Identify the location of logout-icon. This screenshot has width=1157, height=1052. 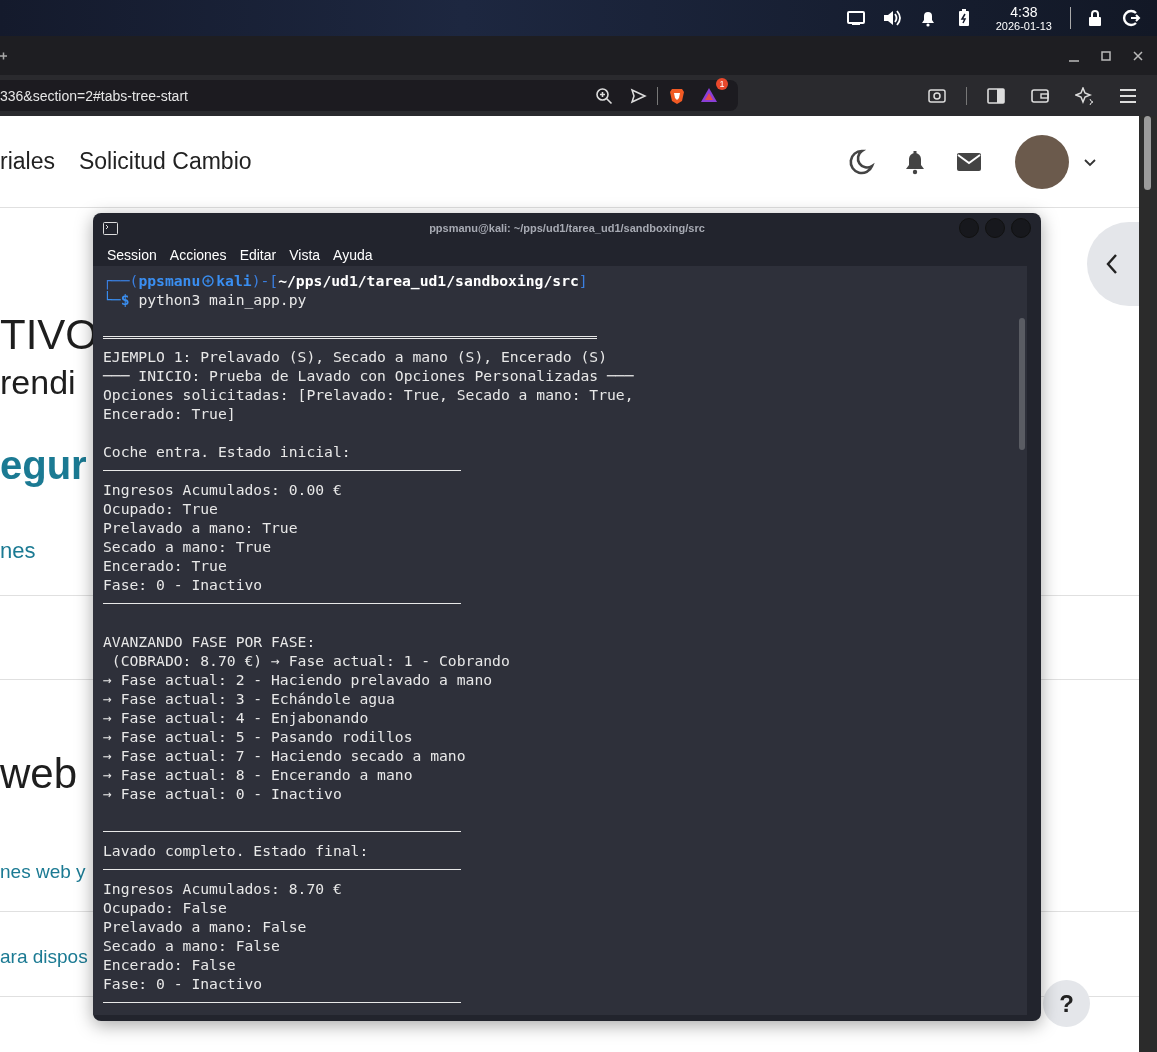
(1131, 18).